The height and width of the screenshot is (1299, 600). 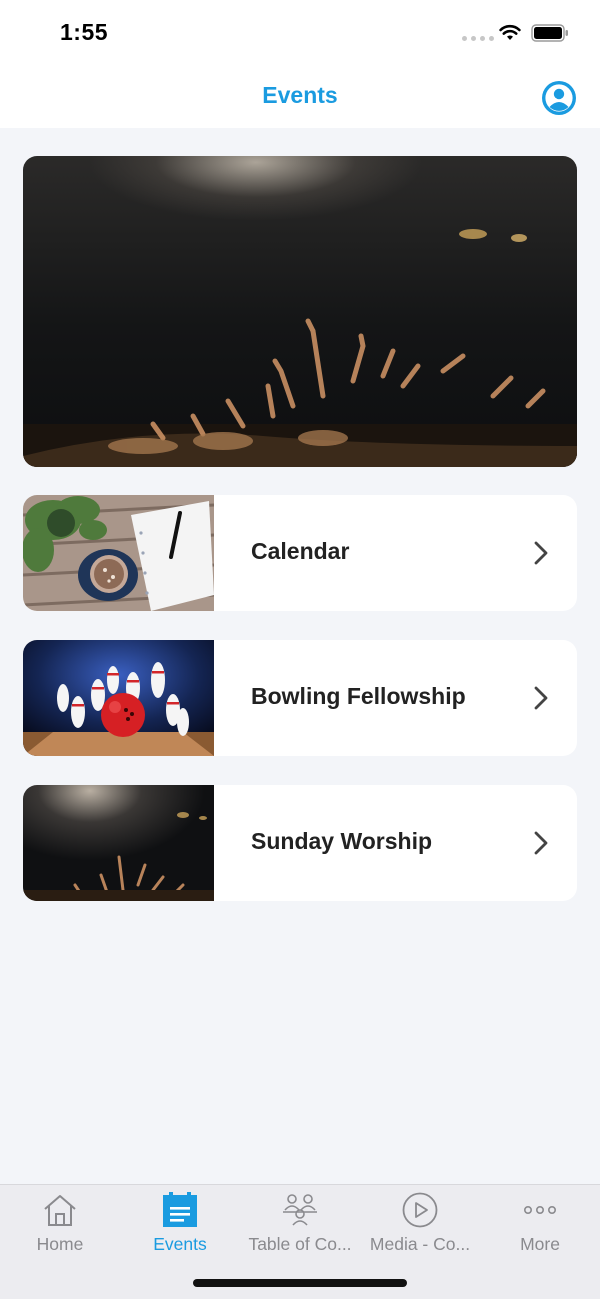 I want to click on people-group-icon, so click(x=300, y=1210).